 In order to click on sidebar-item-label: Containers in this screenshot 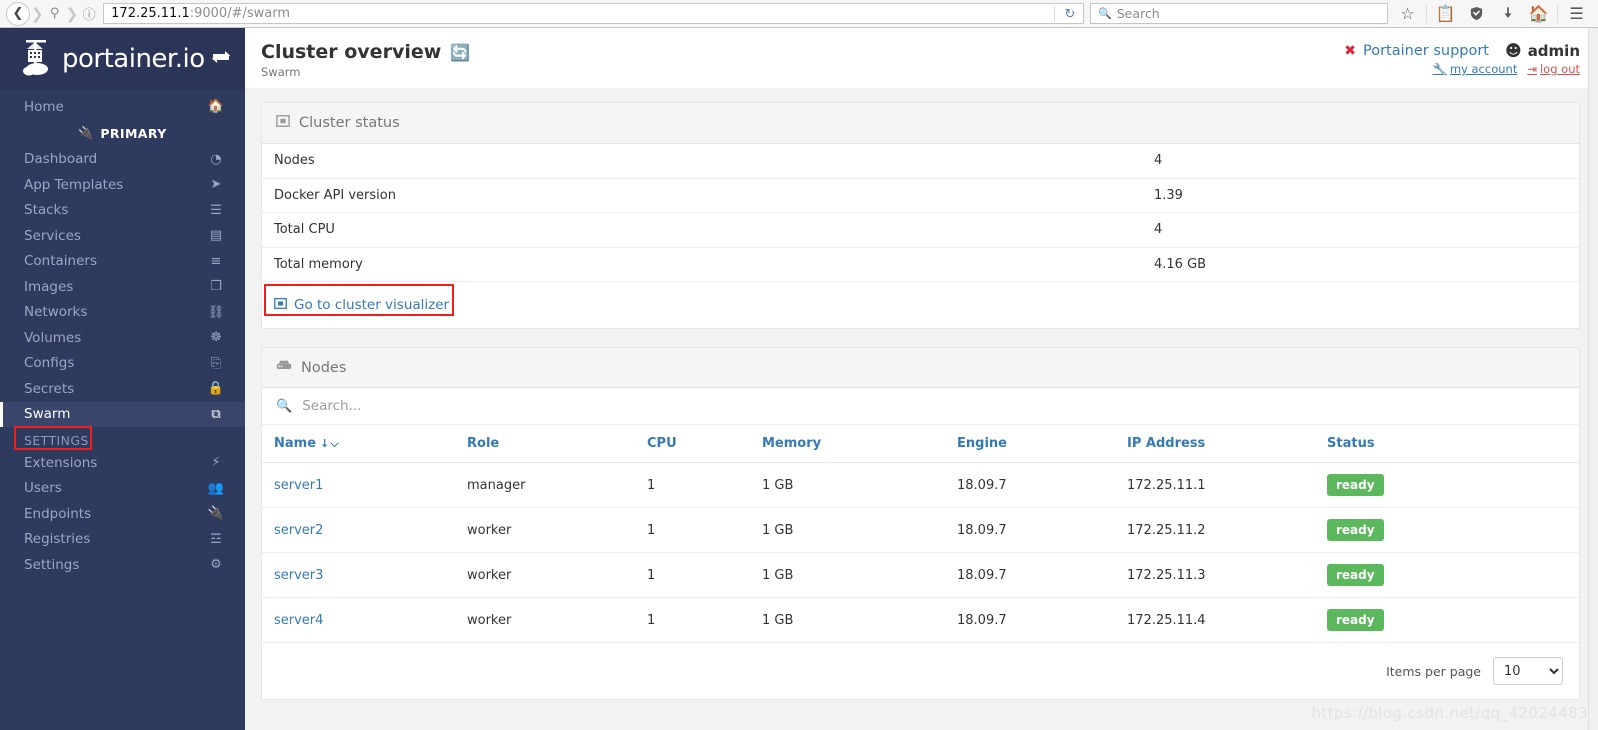, I will do `click(61, 261)`.